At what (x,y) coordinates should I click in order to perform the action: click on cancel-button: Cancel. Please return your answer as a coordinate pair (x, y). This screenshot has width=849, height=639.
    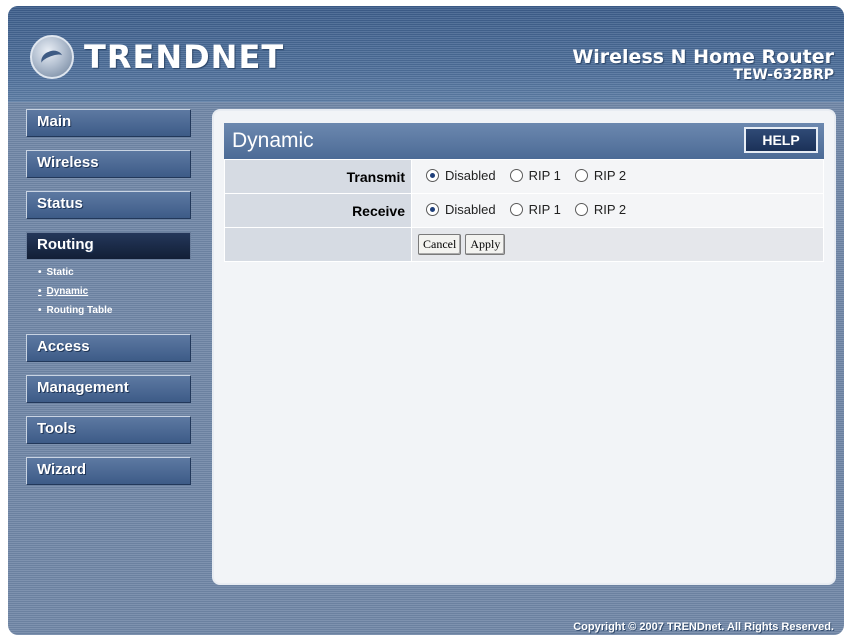
    Looking at the image, I should click on (440, 244).